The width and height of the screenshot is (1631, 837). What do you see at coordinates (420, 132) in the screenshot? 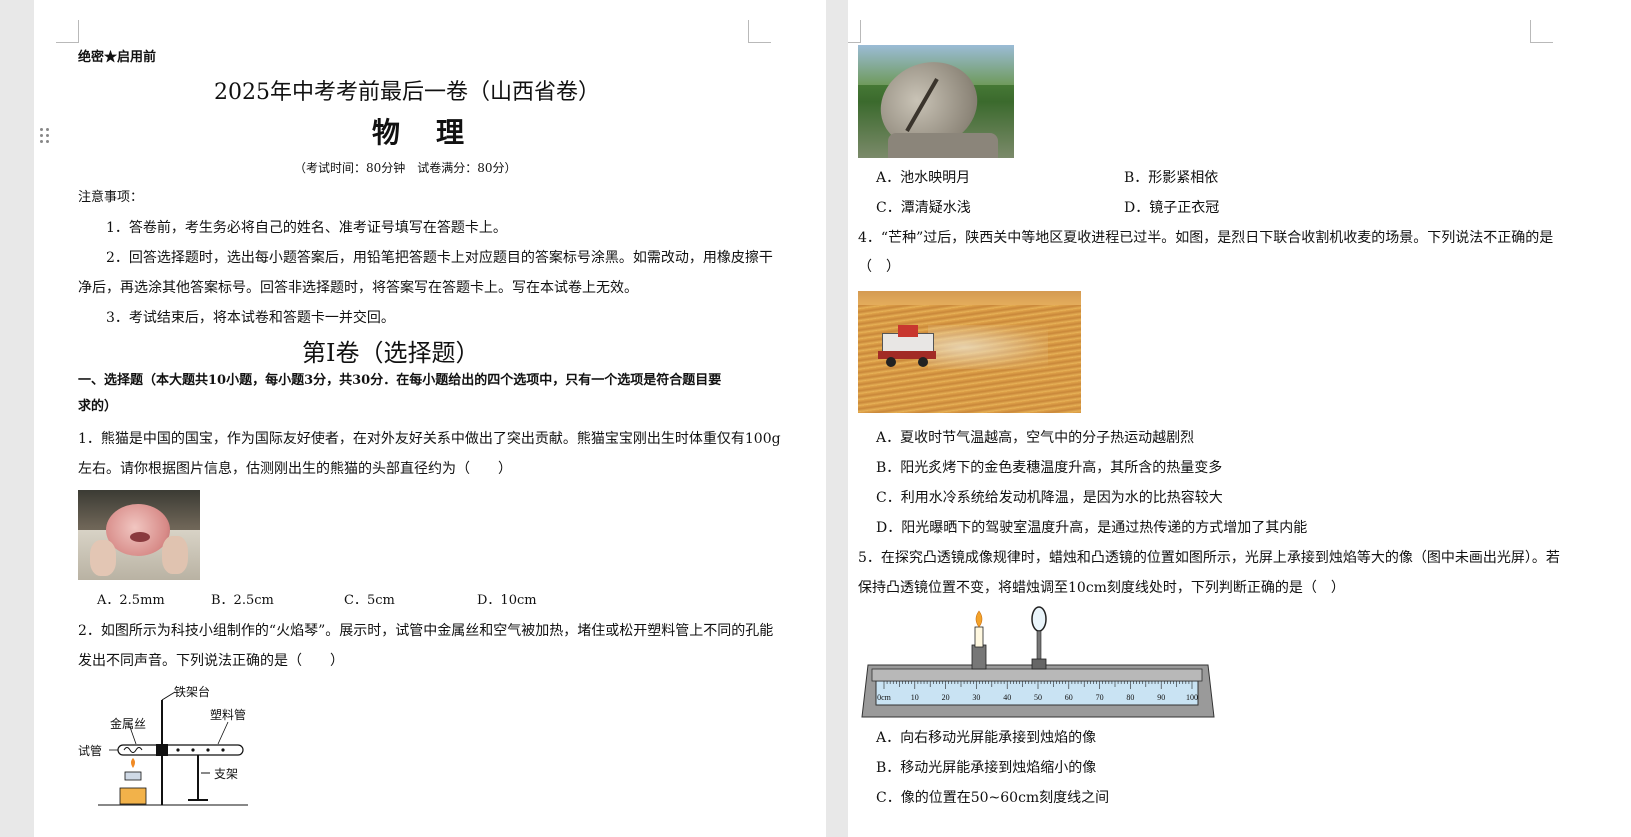
I see `subject-title: 物 理` at bounding box center [420, 132].